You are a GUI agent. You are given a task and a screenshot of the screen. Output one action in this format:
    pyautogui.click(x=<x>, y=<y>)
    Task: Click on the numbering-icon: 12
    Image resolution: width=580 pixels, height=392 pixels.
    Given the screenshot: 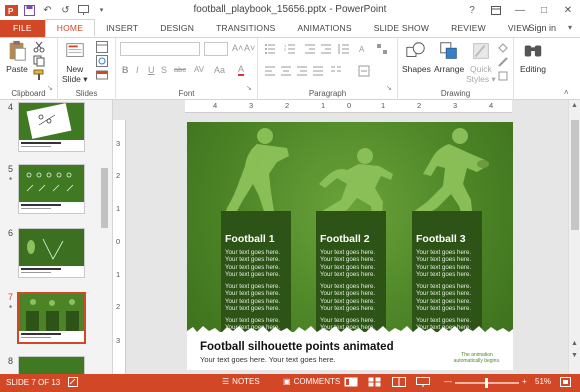 What is the action you would take?
    pyautogui.click(x=290, y=49)
    